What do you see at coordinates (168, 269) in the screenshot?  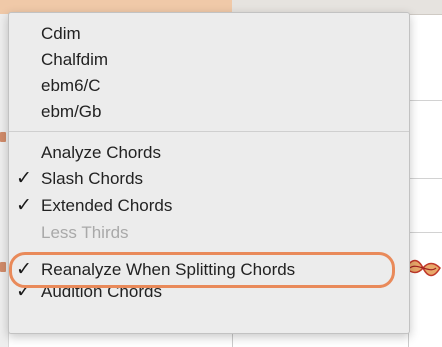 I see `menu-item-label: Reanalyze When Splitting Chords` at bounding box center [168, 269].